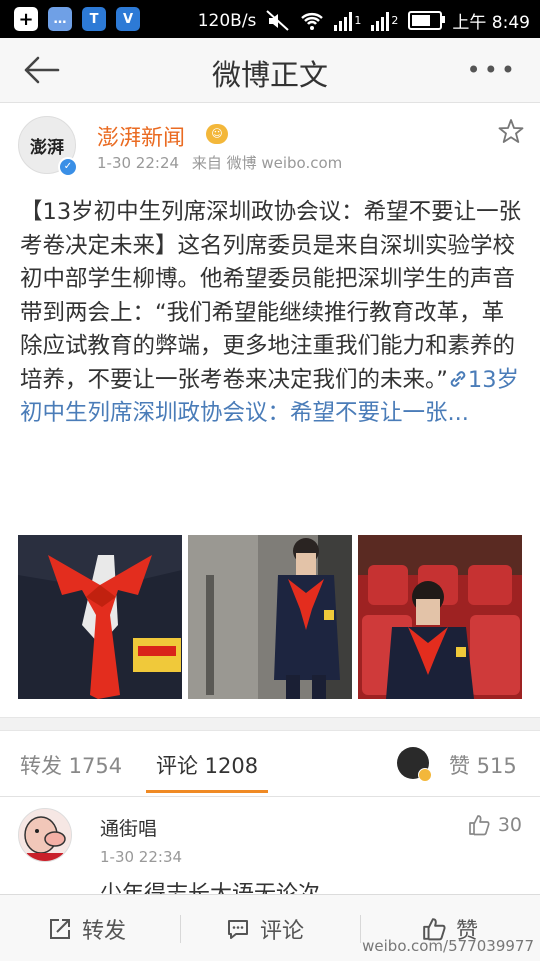  What do you see at coordinates (427, 20) in the screenshot?
I see `battery-icon` at bounding box center [427, 20].